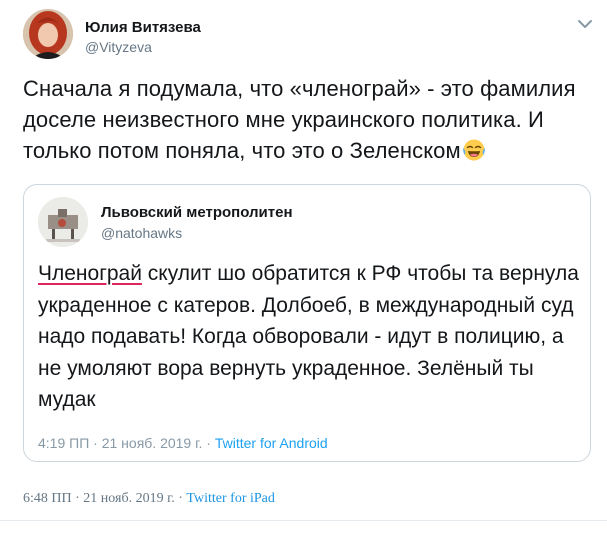 The height and width of the screenshot is (535, 607). I want to click on tweet-date: 21 нояб. 2019 г., so click(128, 498).